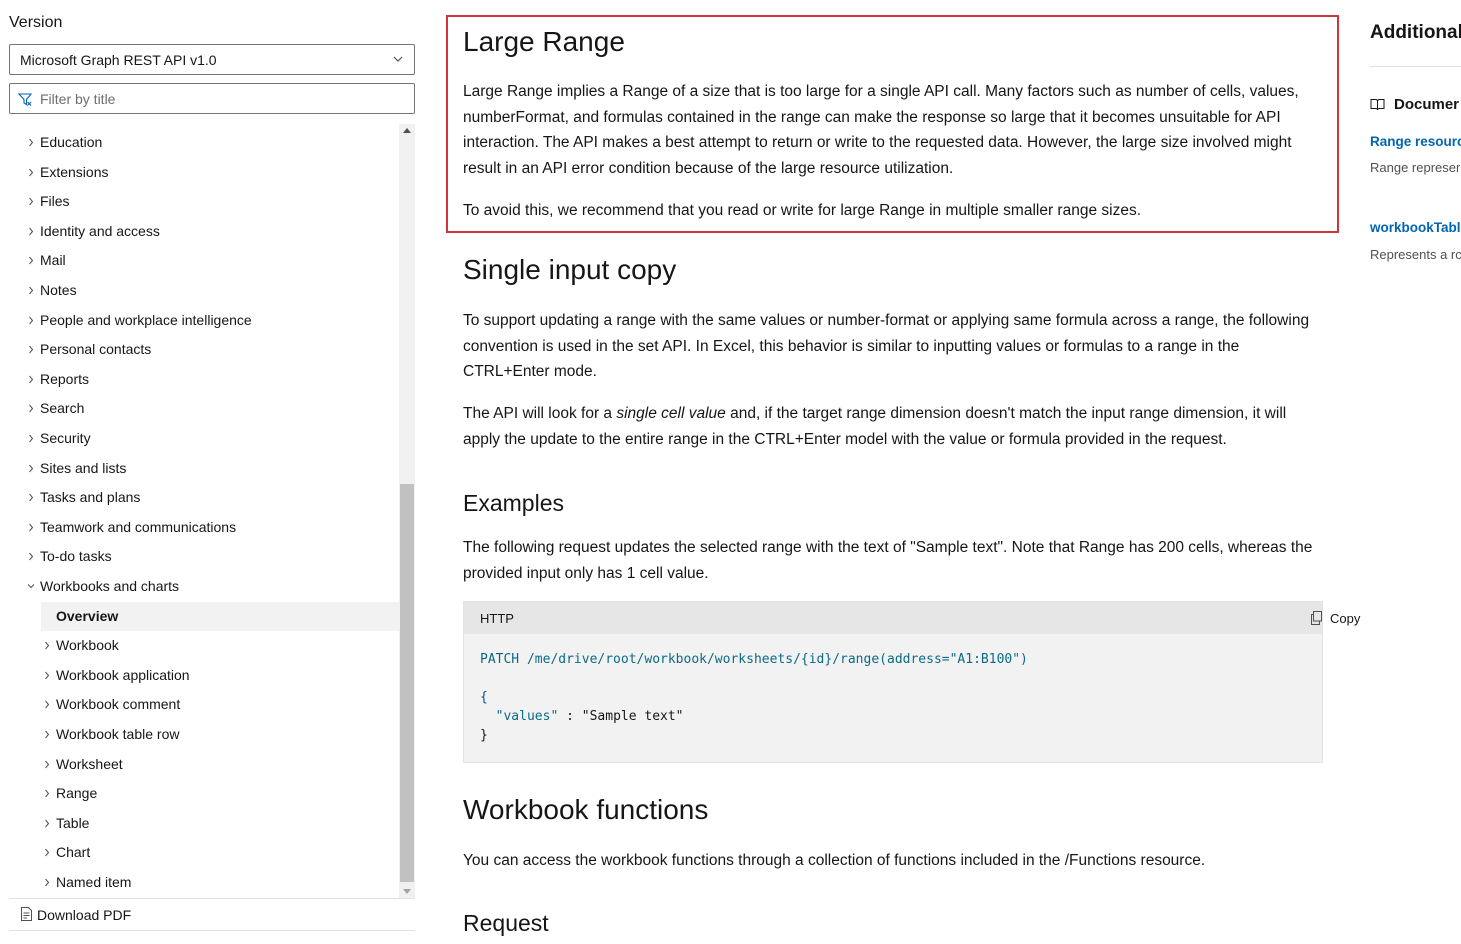 The width and height of the screenshot is (1461, 944). What do you see at coordinates (100, 230) in the screenshot?
I see `toc-item-label: Identity and access` at bounding box center [100, 230].